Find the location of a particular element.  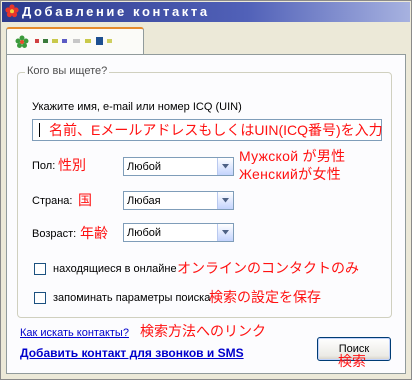

icq-flower-icon is located at coordinates (12, 11).